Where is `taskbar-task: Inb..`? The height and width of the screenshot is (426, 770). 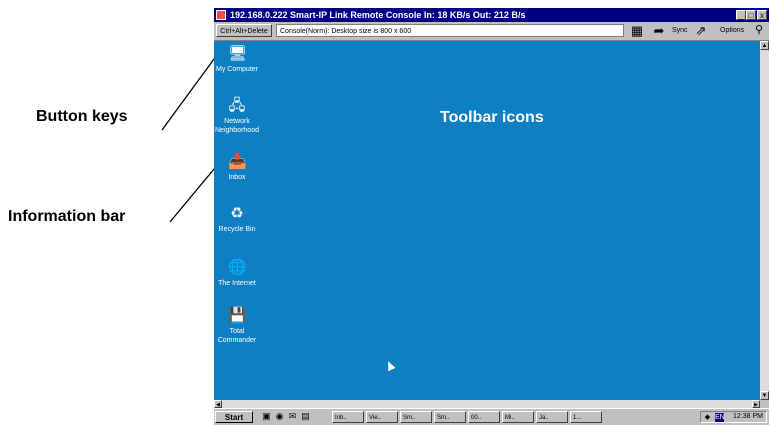
taskbar-task: Inb.. is located at coordinates (348, 417).